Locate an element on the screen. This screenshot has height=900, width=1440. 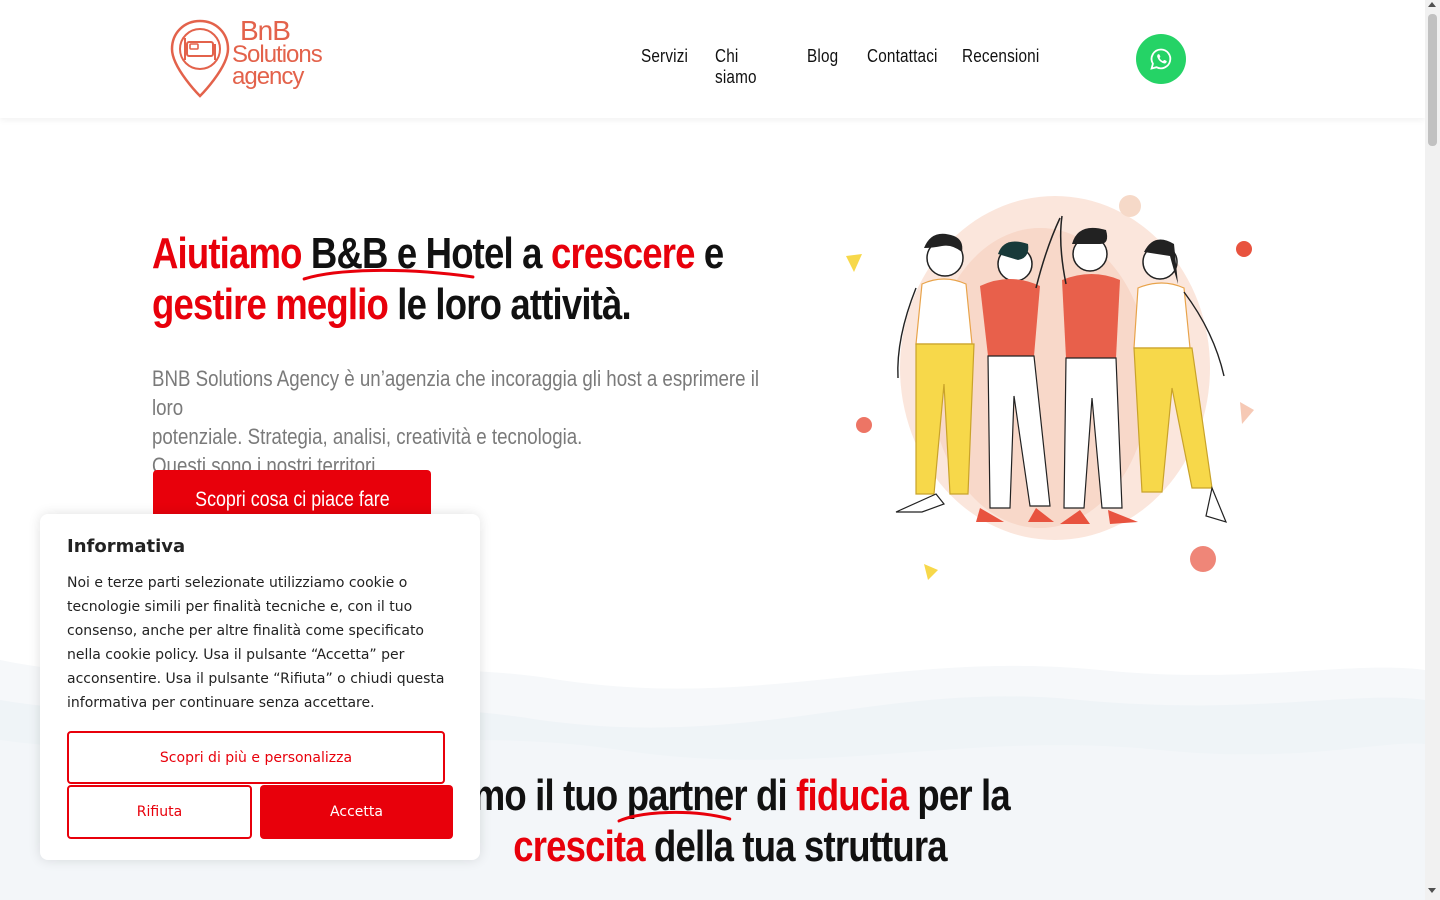
hero-title-part: Aiutiamo is located at coordinates (227, 253).